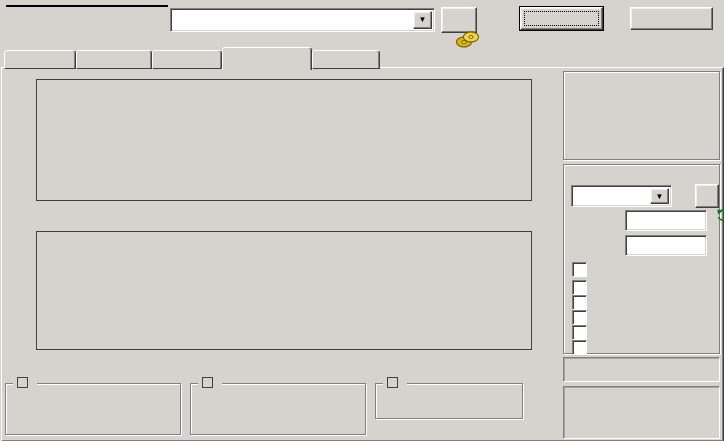 The height and width of the screenshot is (441, 724). Describe the element at coordinates (579, 269) in the screenshot. I see `quick-scan-checkbox` at that location.